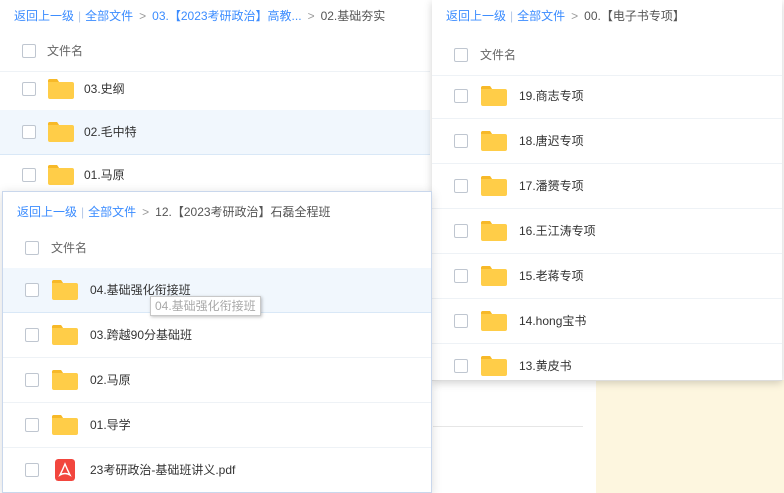 The width and height of the screenshot is (784, 493). What do you see at coordinates (104, 175) in the screenshot?
I see `file-name: 01.马原` at bounding box center [104, 175].